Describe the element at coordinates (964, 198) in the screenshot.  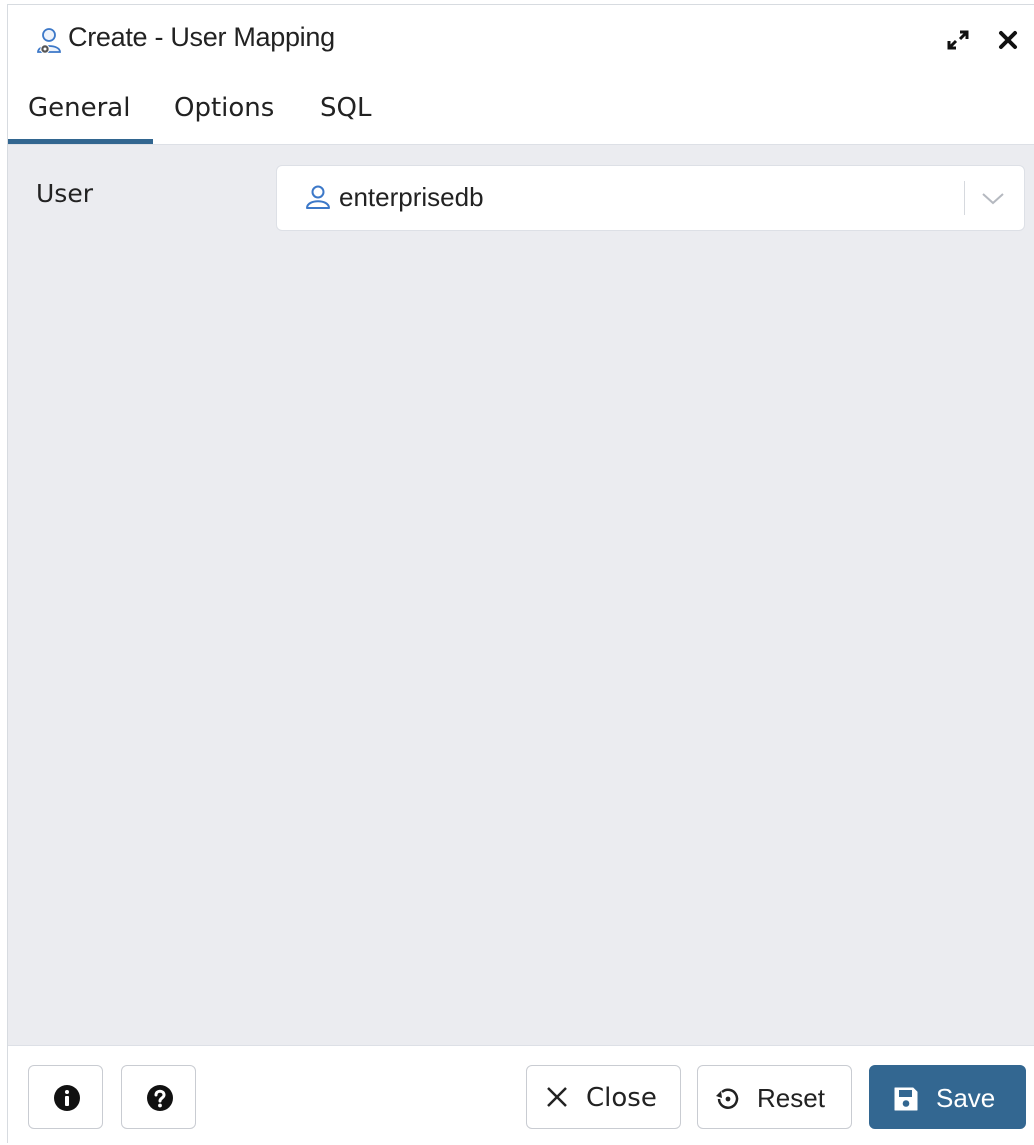
I see `select-divider` at that location.